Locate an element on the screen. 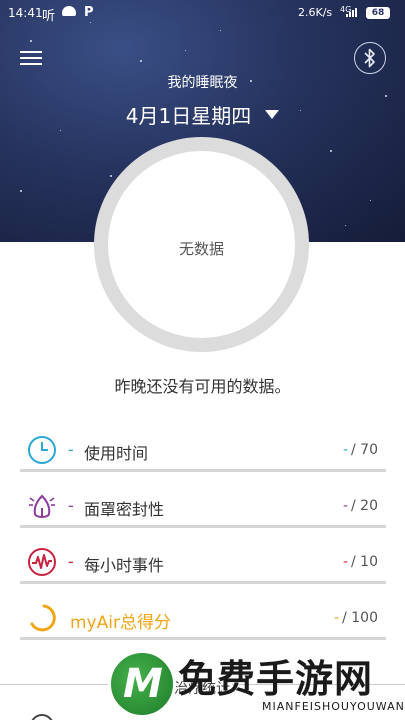  status-bar: 14:41 听 P 2.6K/s 4G 68 is located at coordinates (202, 14).